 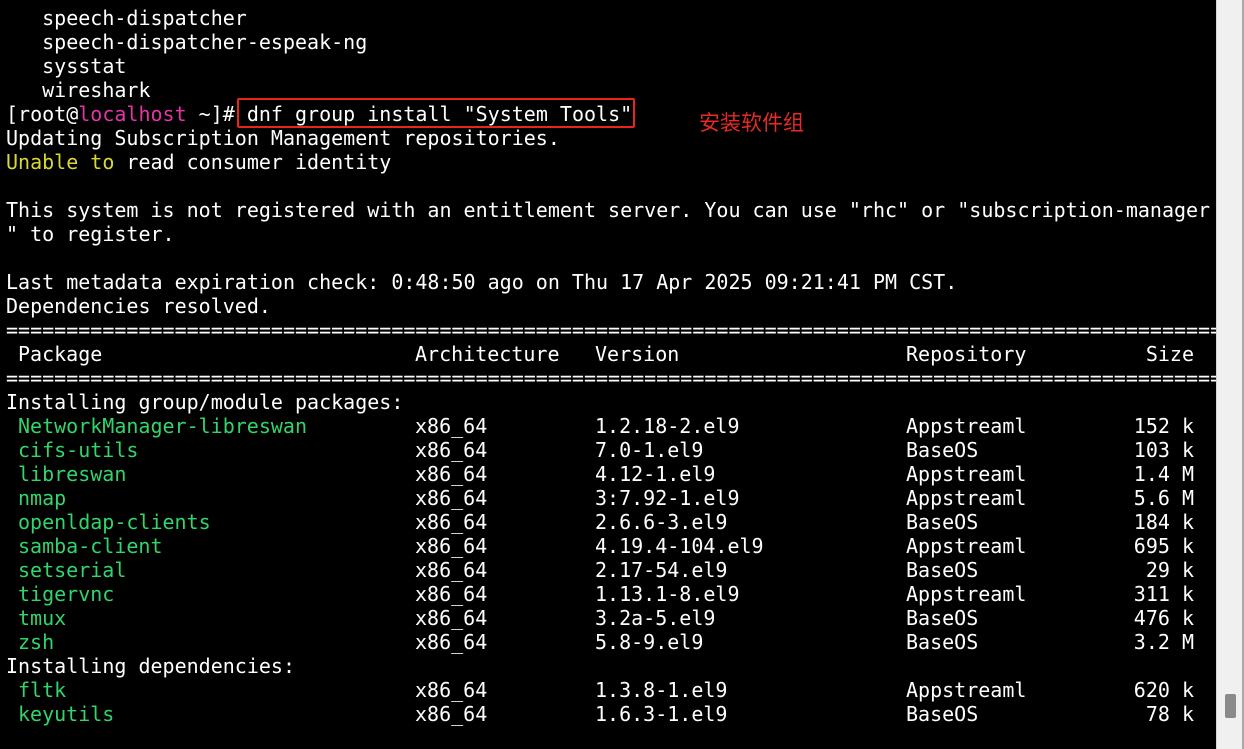 What do you see at coordinates (1169, 714) in the screenshot?
I see `package-size: 78 k` at bounding box center [1169, 714].